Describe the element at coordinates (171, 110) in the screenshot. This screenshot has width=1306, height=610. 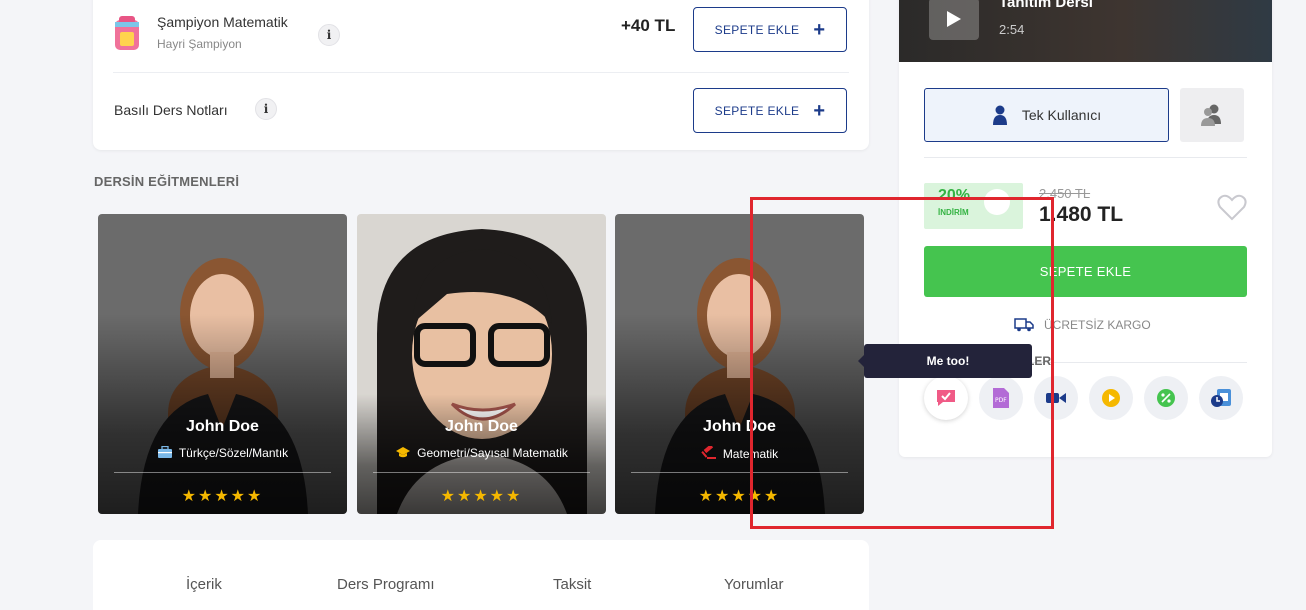
I see `option-title: Basılı Ders Notları` at that location.